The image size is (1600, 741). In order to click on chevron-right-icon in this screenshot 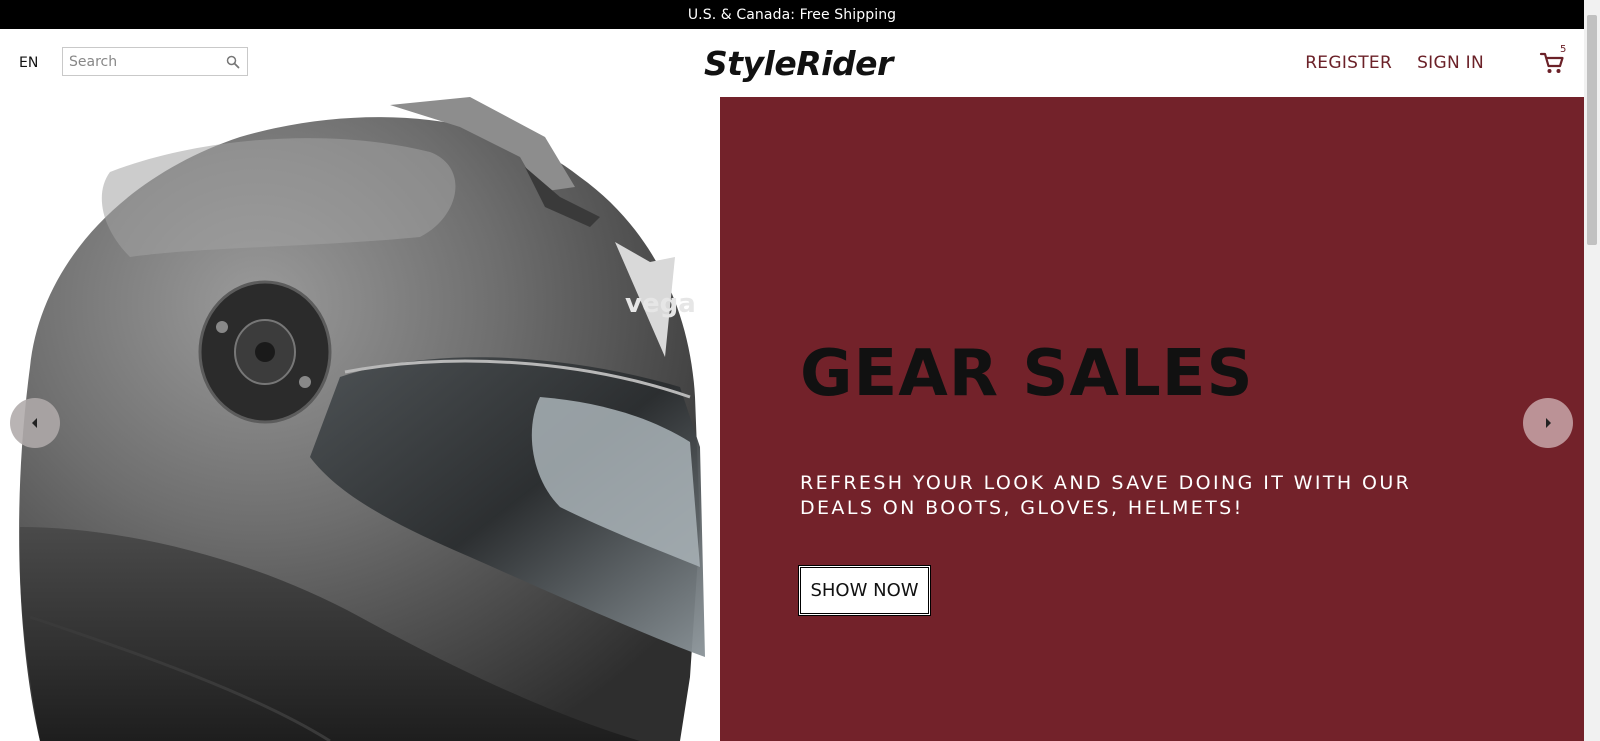, I will do `click(1548, 423)`.